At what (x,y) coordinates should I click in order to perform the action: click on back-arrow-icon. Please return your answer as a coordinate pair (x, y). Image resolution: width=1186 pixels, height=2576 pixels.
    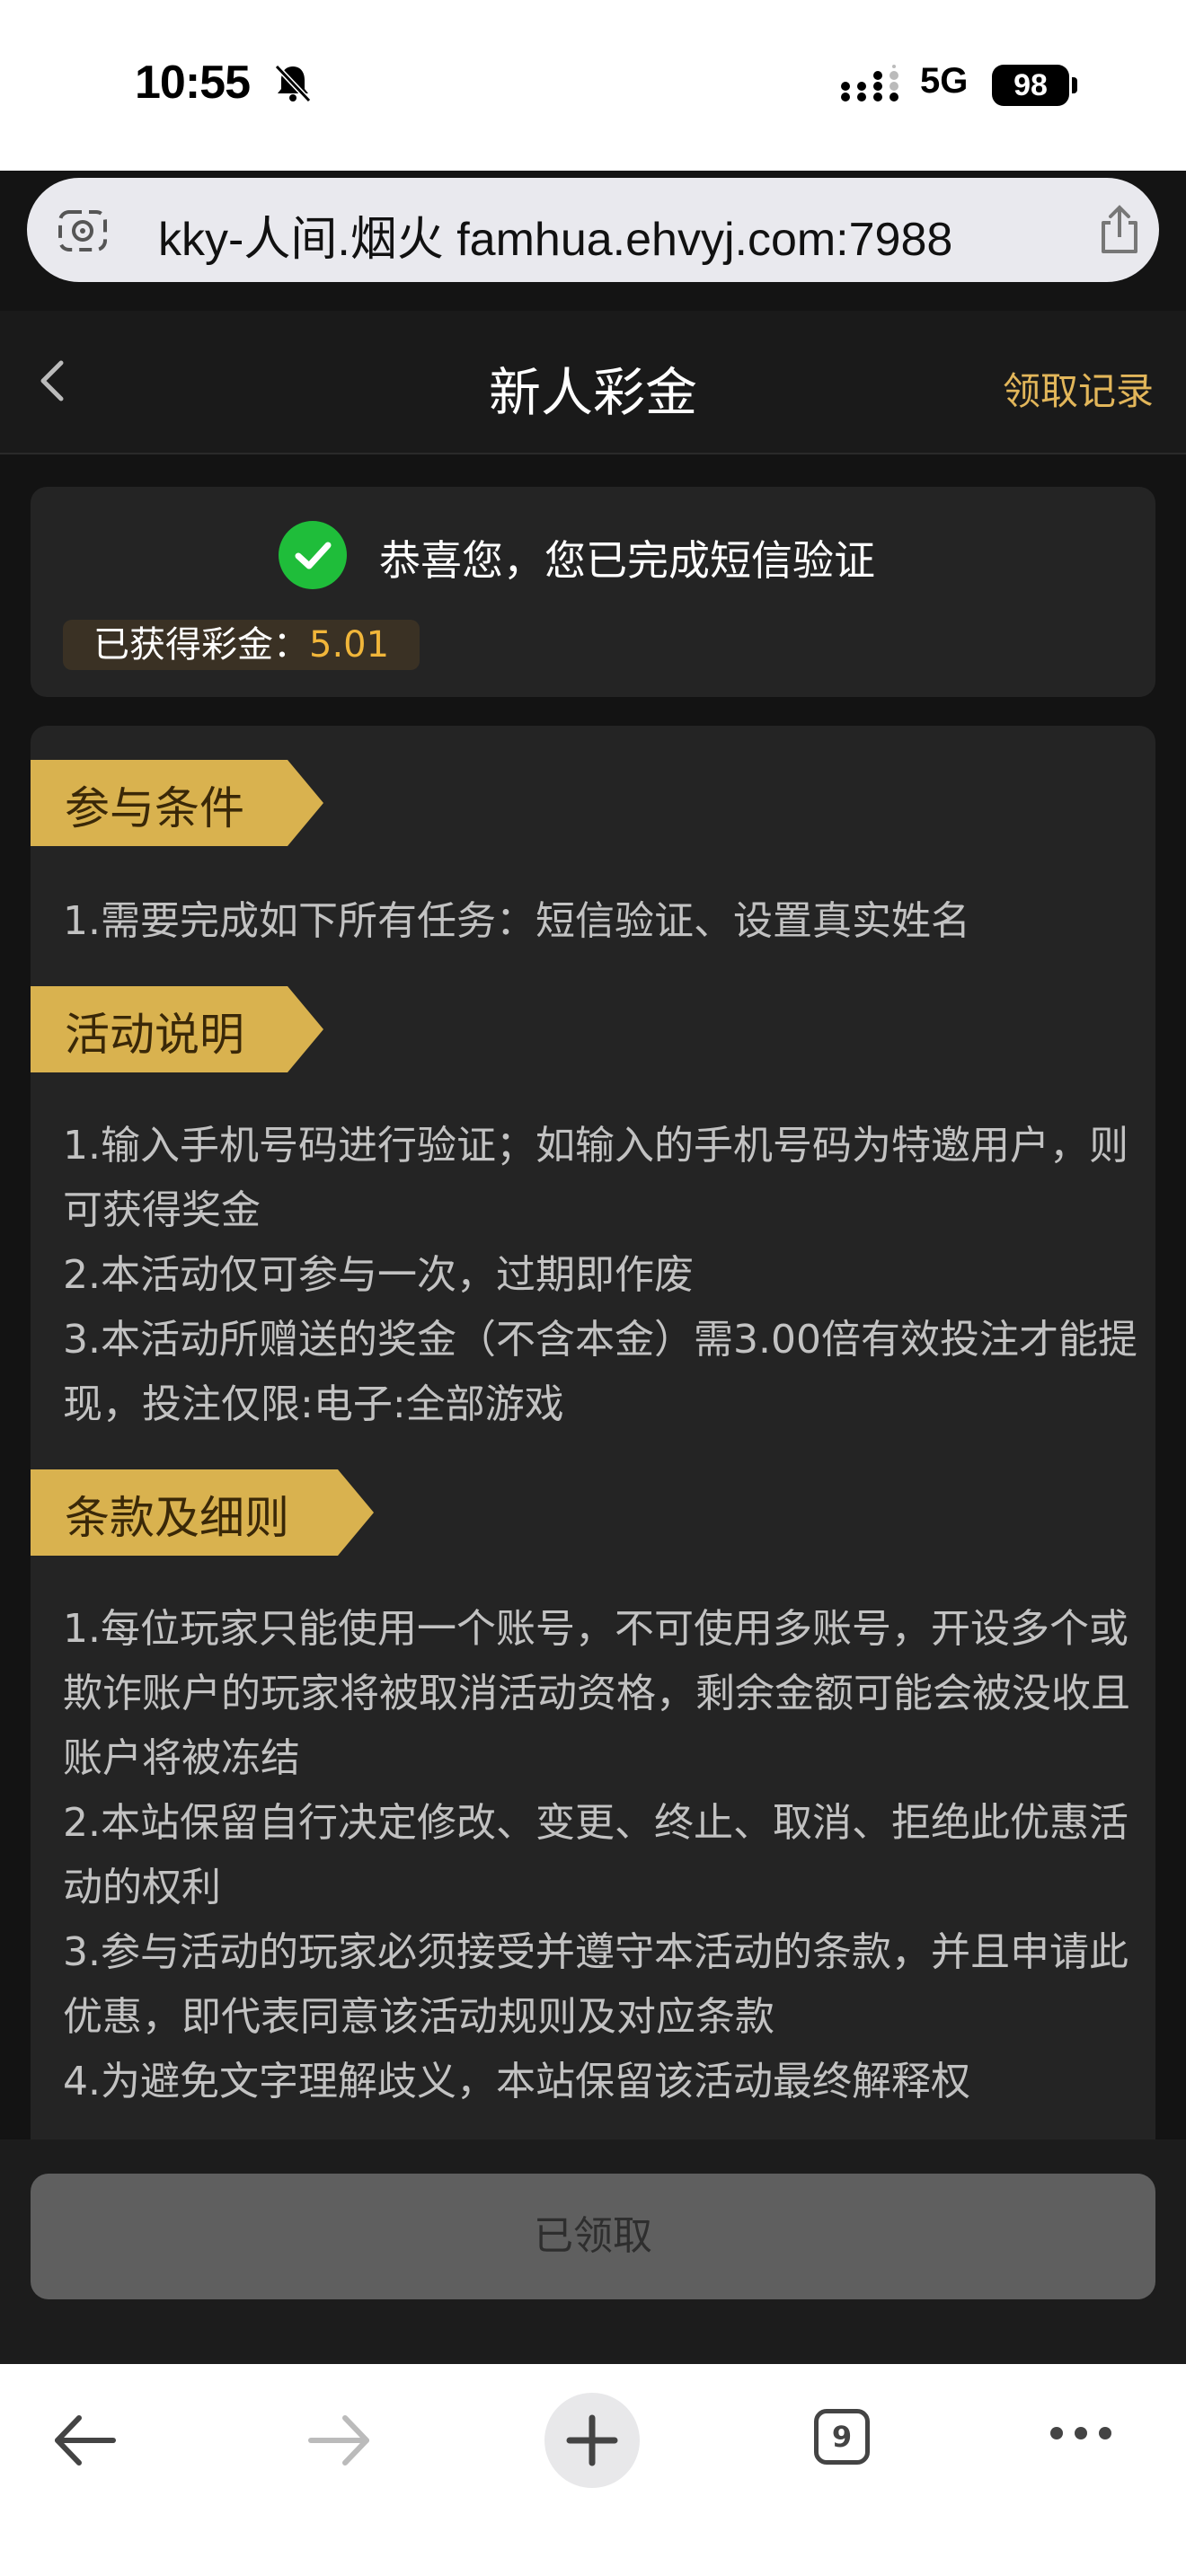
    Looking at the image, I should click on (84, 2440).